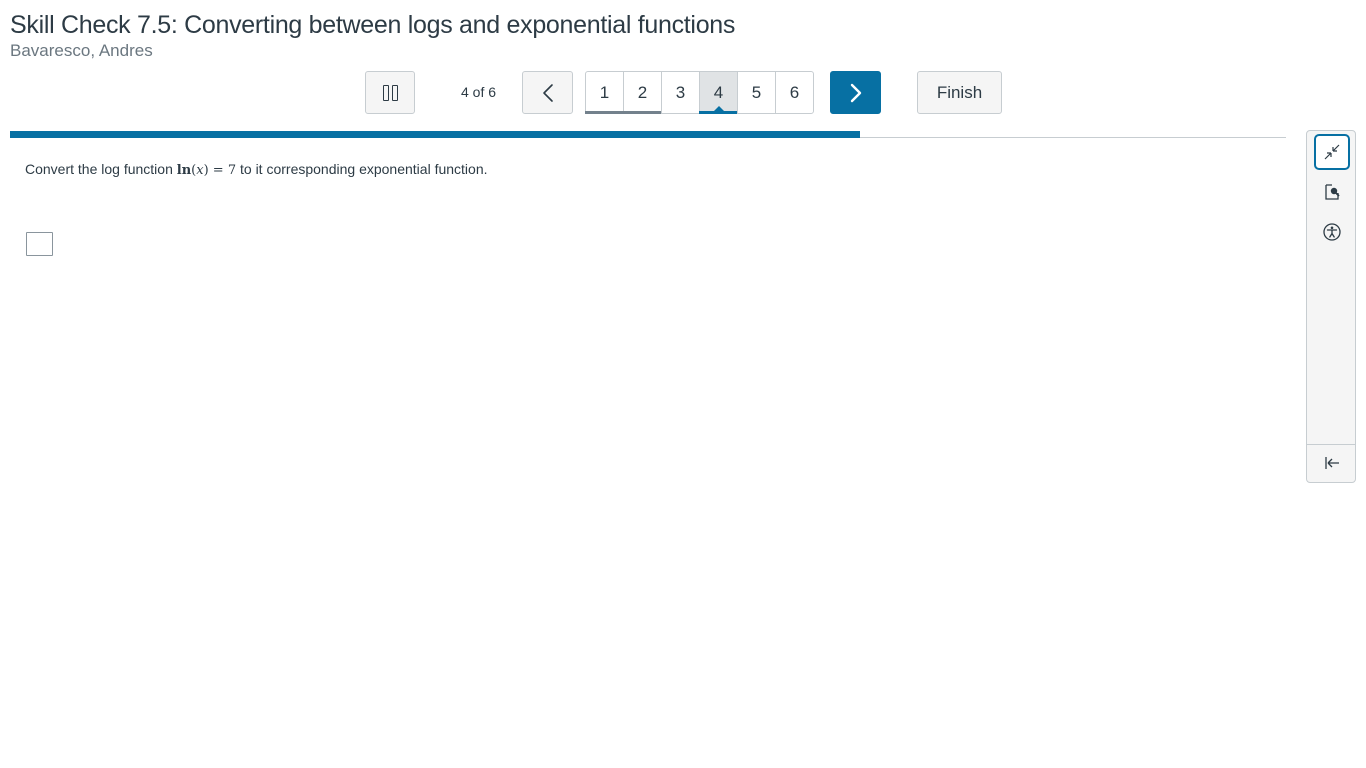 The height and width of the screenshot is (768, 1366). What do you see at coordinates (604, 92) in the screenshot?
I see `page-1-button: 1` at bounding box center [604, 92].